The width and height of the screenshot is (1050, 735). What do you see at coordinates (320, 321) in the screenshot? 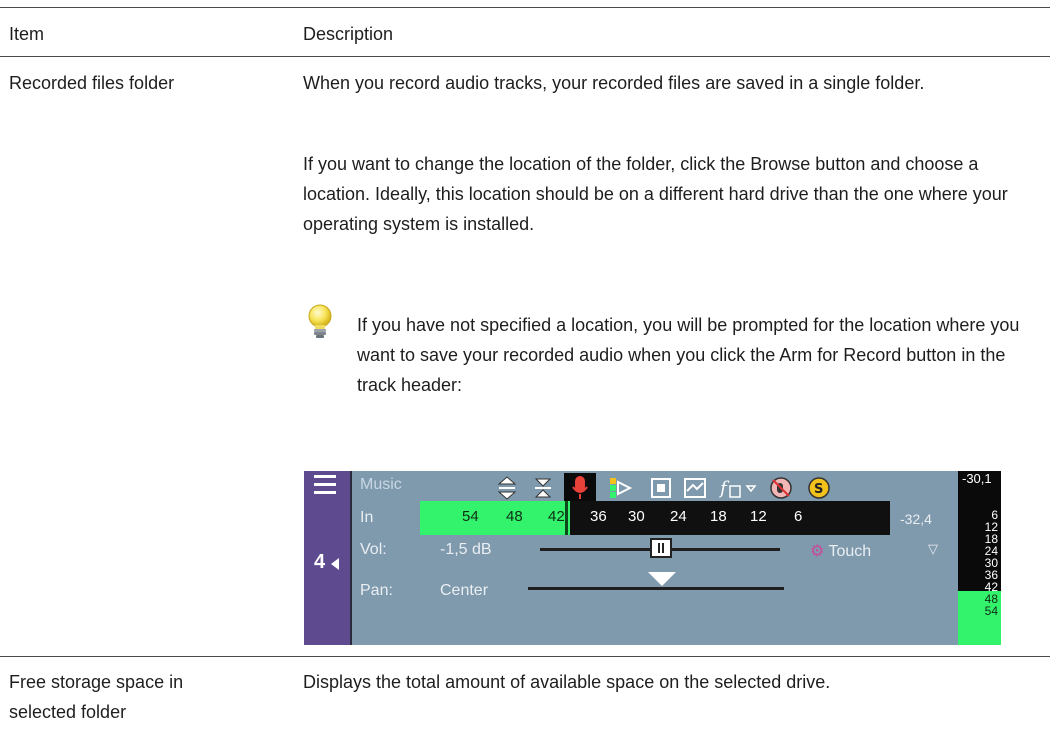
I see `lightbulb-icon` at bounding box center [320, 321].